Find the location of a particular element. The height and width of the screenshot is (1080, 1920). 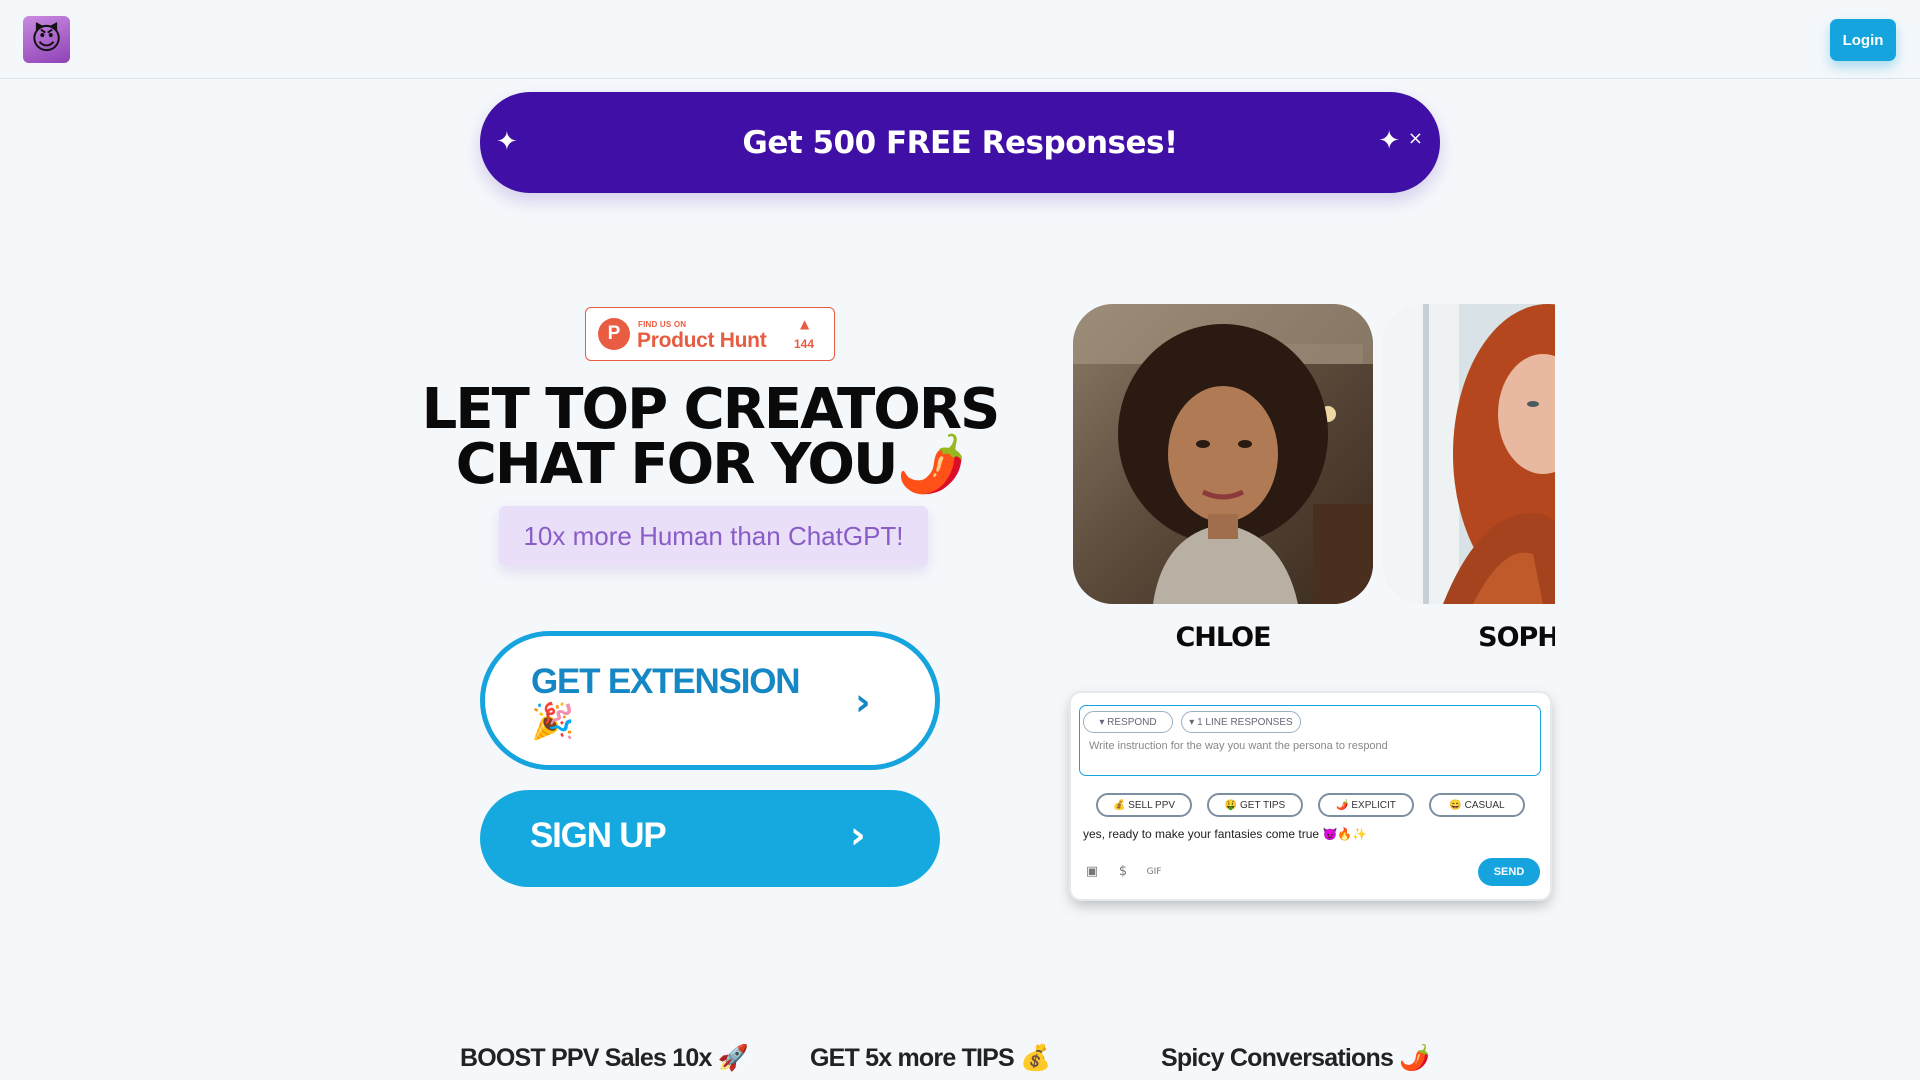

feature-tips: GET 5x more TIPS 💰 is located at coordinates (930, 1058).